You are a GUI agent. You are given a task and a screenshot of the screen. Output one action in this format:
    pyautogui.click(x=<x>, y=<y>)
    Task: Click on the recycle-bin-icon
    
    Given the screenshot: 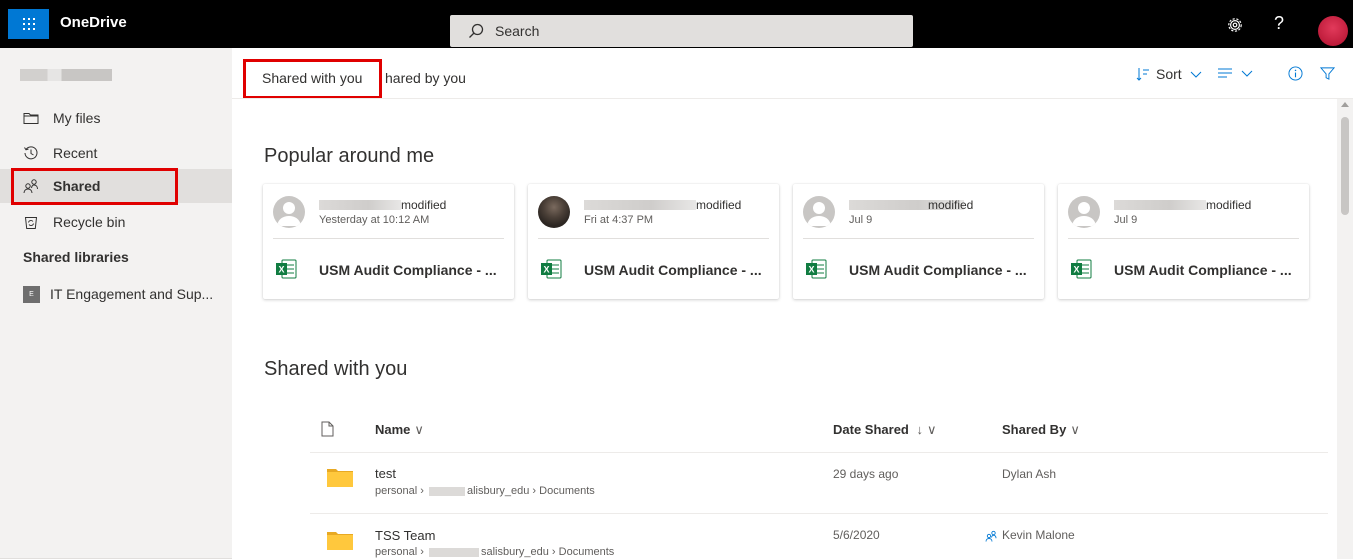 What is the action you would take?
    pyautogui.click(x=31, y=223)
    